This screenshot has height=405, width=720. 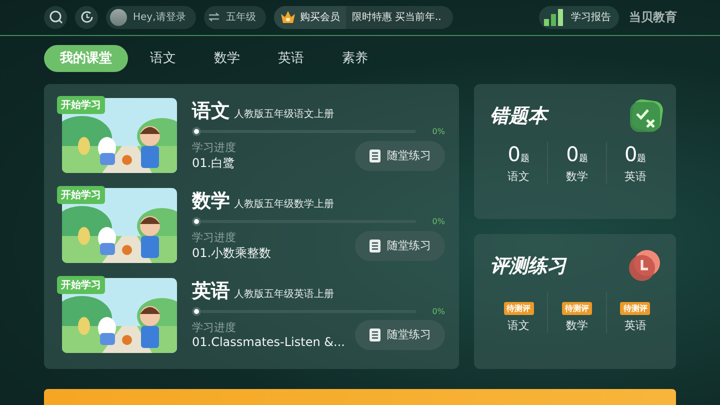 I want to click on course-subject: 英语, so click(x=211, y=291).